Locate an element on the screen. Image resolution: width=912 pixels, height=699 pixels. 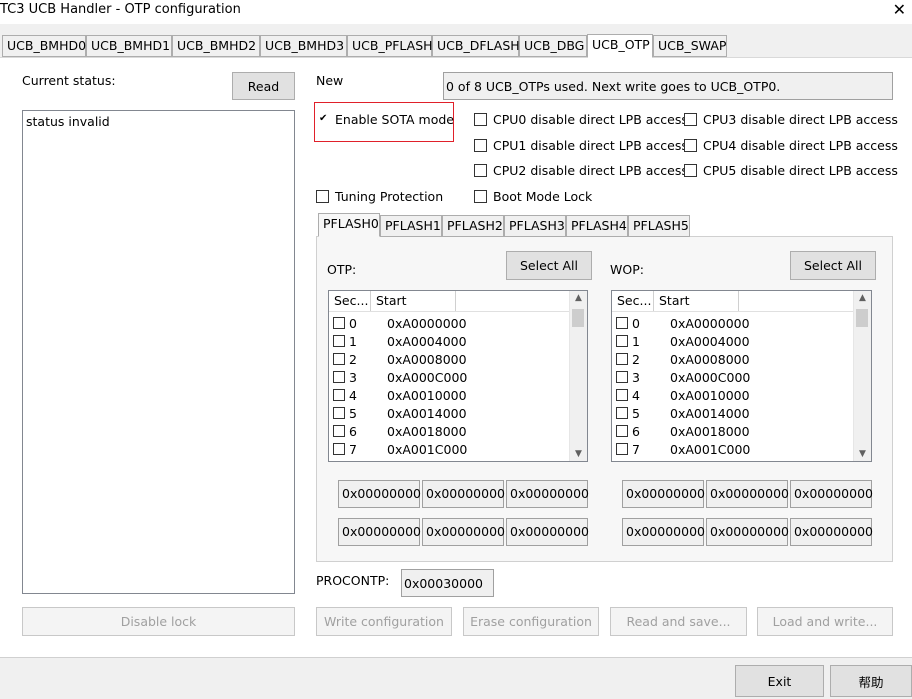
cpu3-check is located at coordinates (690, 119).